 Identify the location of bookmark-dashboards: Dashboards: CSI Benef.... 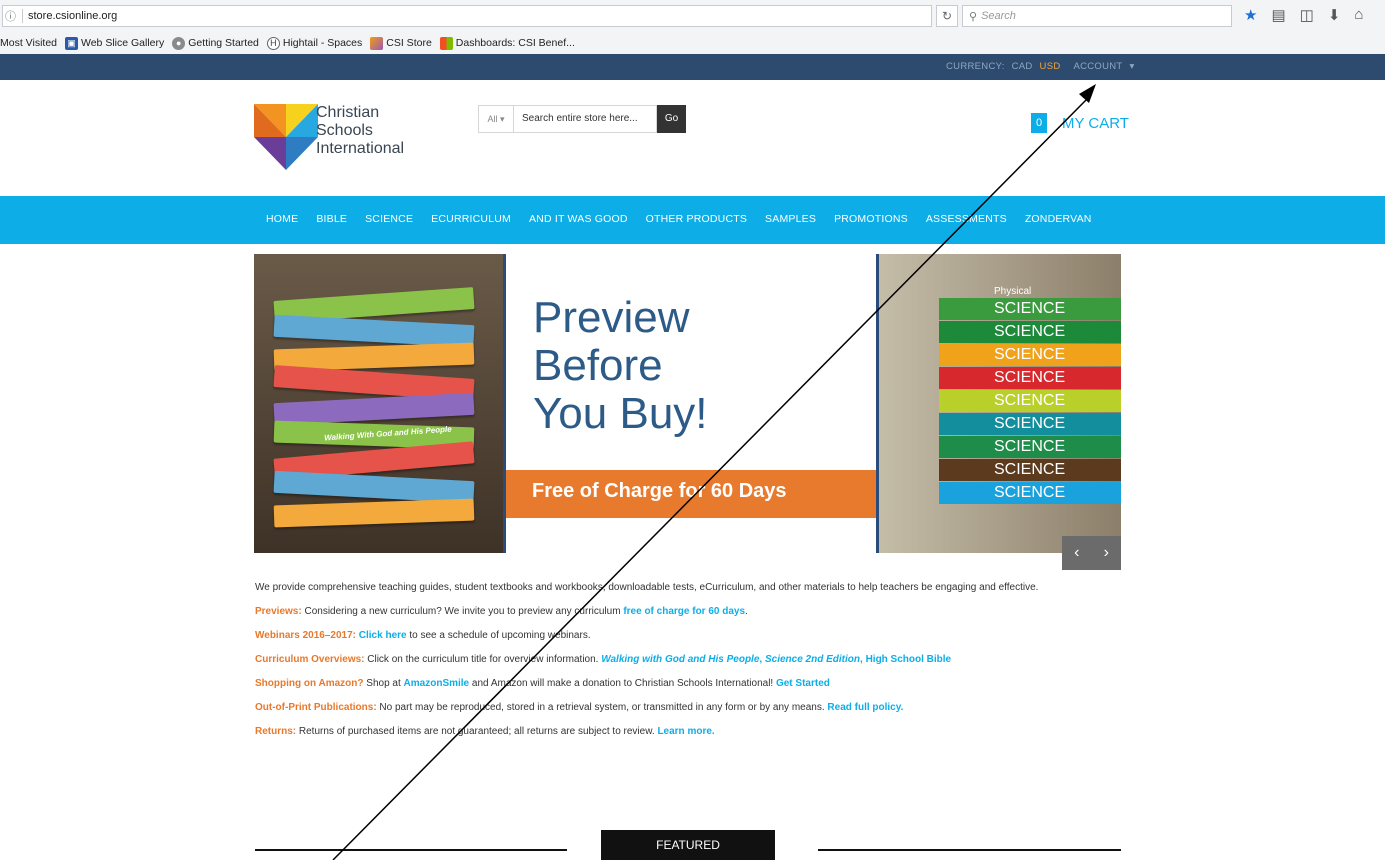
(507, 43).